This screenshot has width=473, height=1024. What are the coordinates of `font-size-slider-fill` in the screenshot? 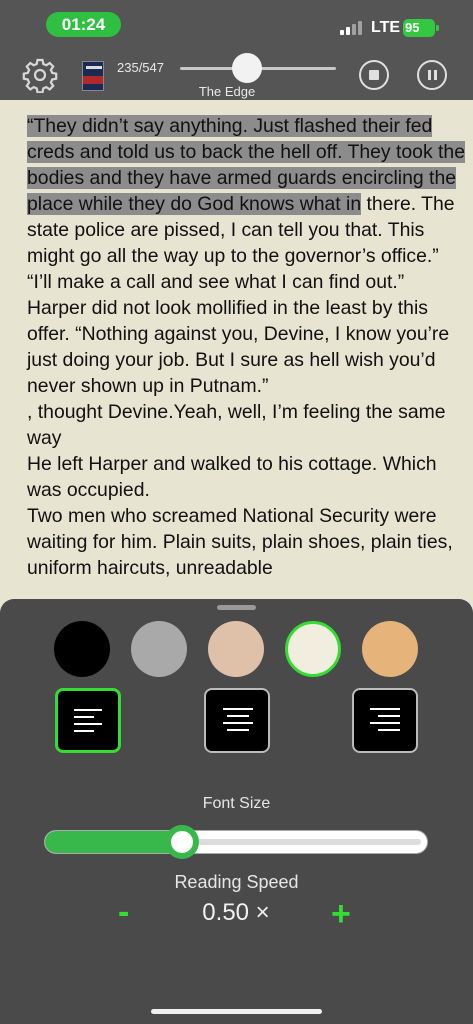 It's located at (114, 842).